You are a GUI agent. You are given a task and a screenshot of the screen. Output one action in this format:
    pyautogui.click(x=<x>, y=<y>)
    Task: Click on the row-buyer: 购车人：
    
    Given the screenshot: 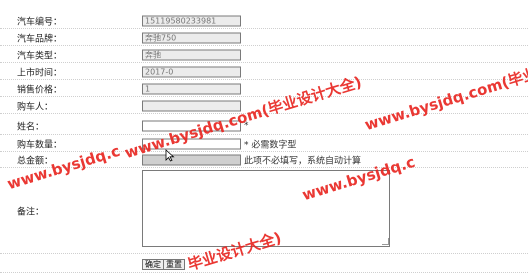 What is the action you would take?
    pyautogui.click(x=264, y=105)
    